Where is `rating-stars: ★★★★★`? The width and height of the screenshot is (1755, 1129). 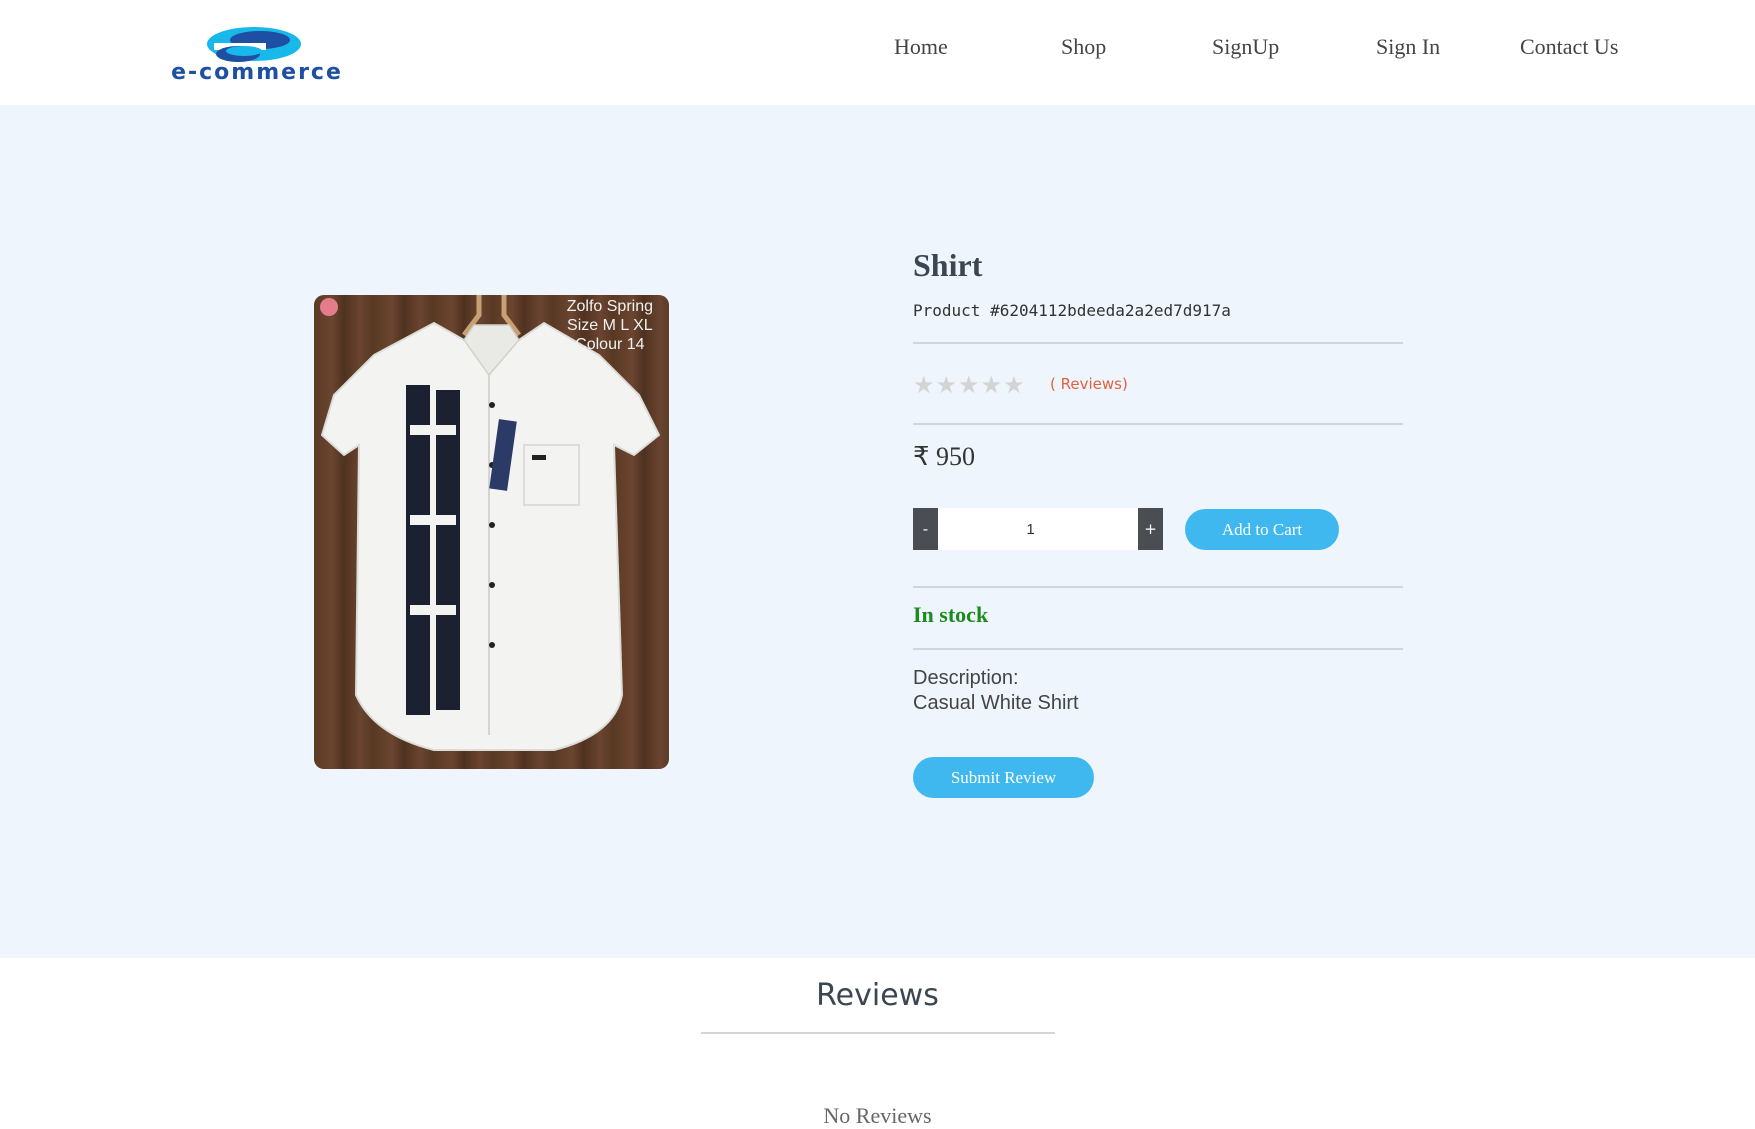 rating-stars: ★★★★★ is located at coordinates (969, 385).